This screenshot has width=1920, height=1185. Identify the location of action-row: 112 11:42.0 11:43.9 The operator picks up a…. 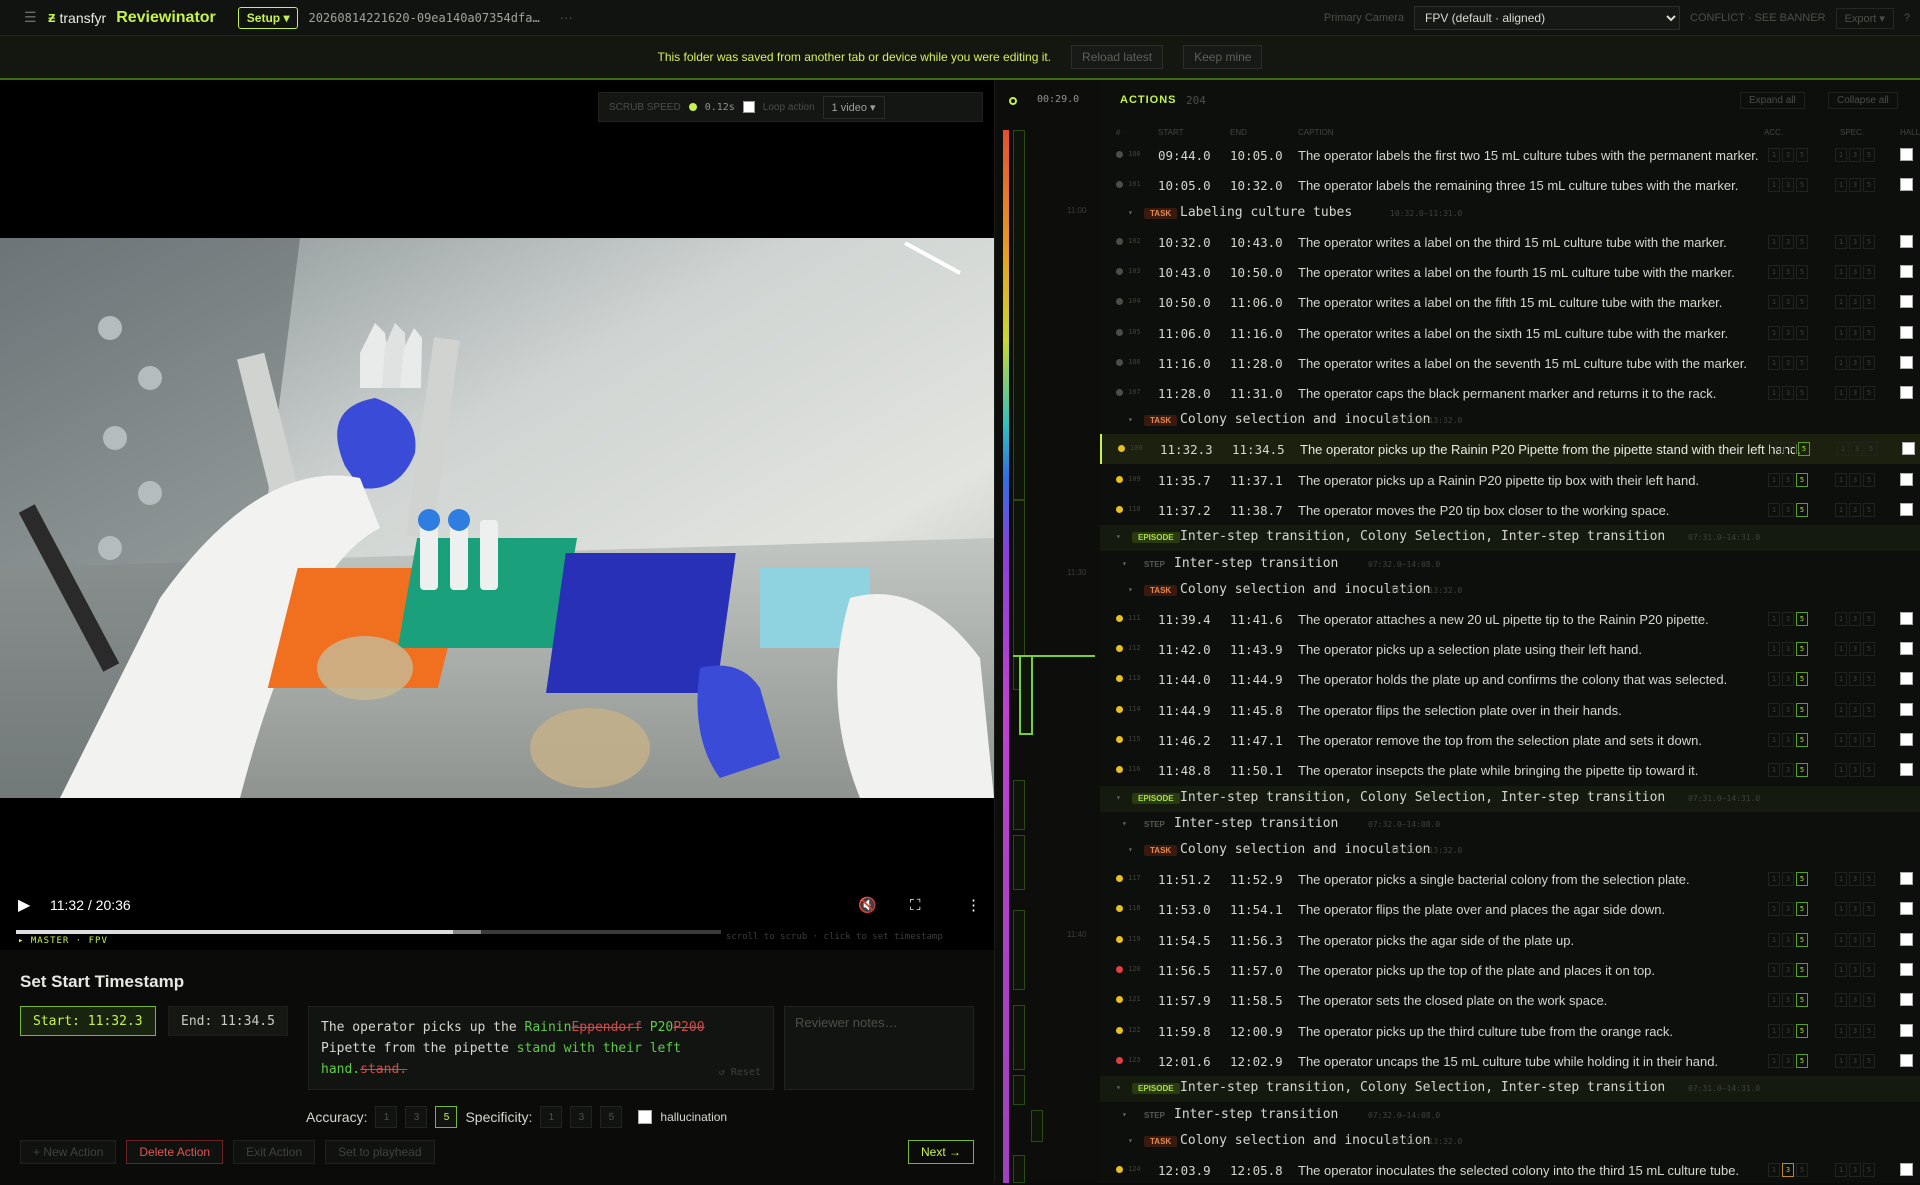
(1510, 649).